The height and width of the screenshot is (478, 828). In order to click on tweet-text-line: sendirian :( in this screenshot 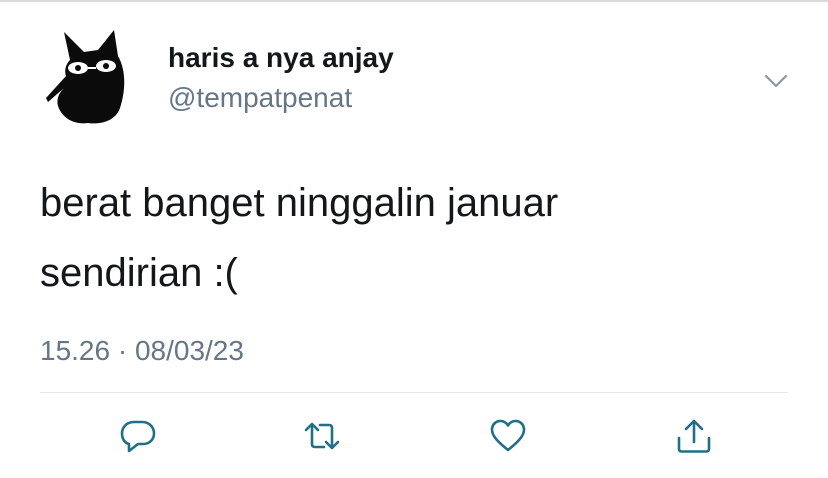, I will do `click(139, 273)`.